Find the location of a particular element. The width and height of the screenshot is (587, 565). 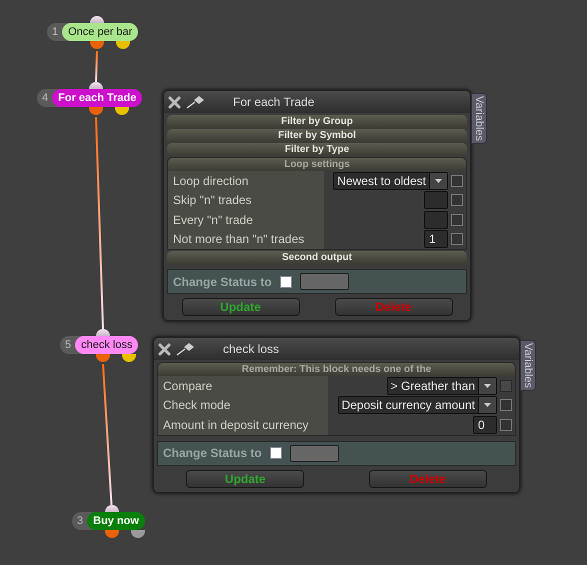

row-label: Loop direction is located at coordinates (210, 181).